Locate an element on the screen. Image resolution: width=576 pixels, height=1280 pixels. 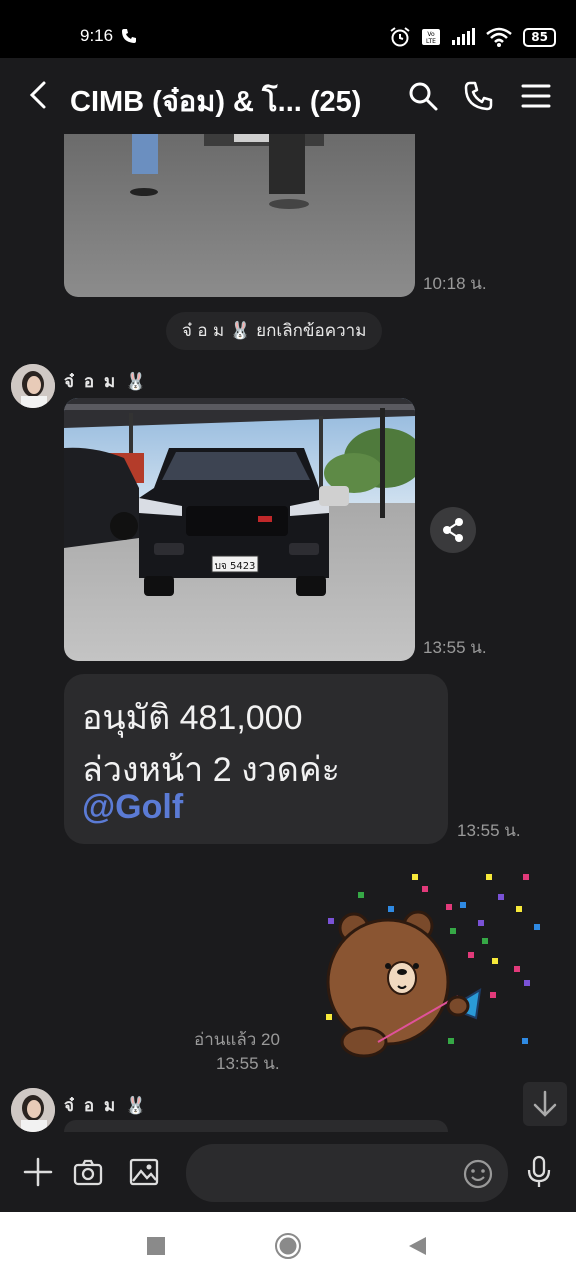
nav-recents-icon is located at coordinates (156, 1246).